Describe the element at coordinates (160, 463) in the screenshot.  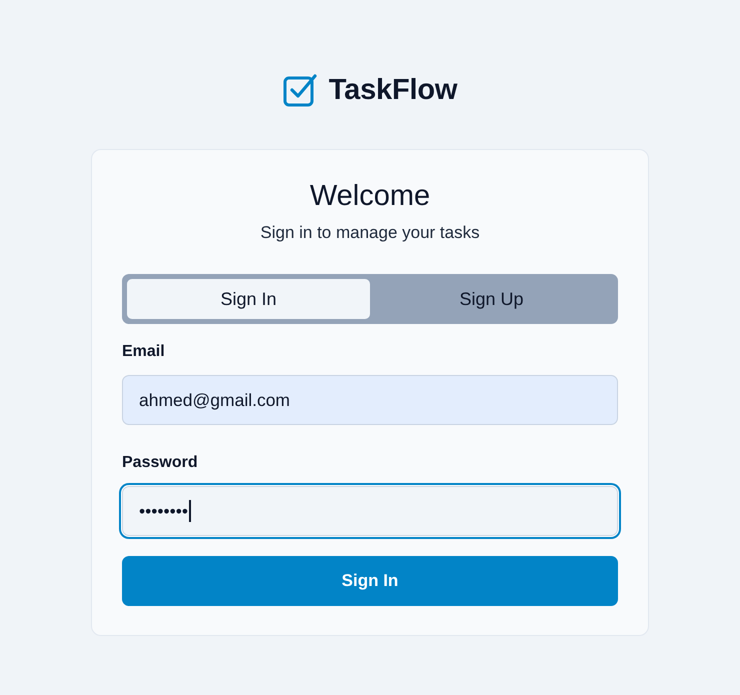
I see `field-label: Password` at that location.